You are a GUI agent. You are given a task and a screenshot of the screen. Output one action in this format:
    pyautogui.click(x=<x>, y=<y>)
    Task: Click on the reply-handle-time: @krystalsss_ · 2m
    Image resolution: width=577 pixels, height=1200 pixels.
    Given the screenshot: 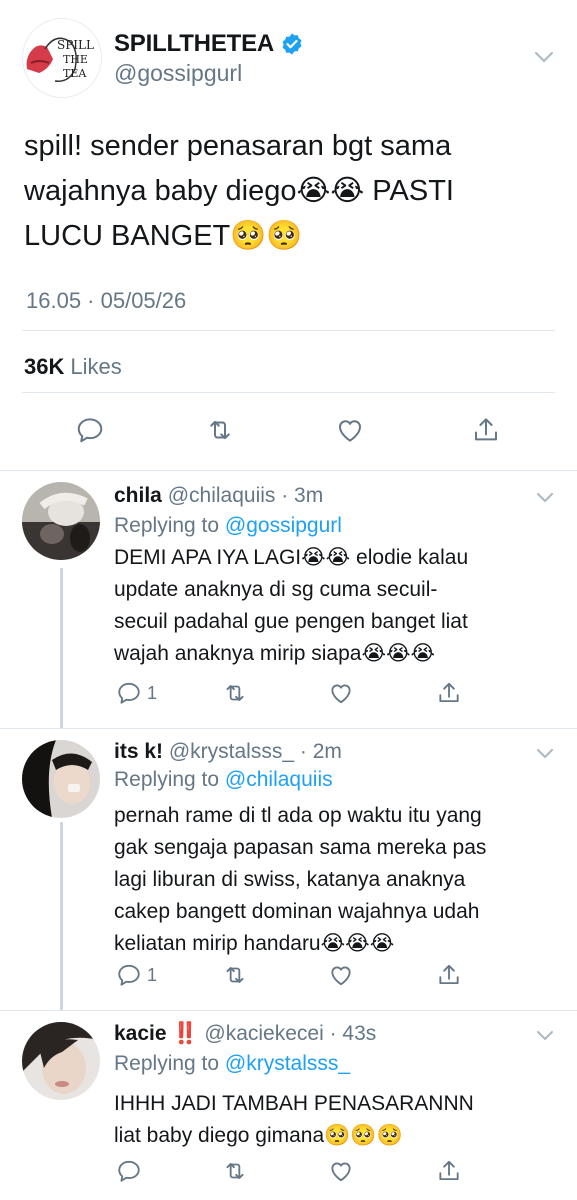 What is the action you would take?
    pyautogui.click(x=255, y=751)
    